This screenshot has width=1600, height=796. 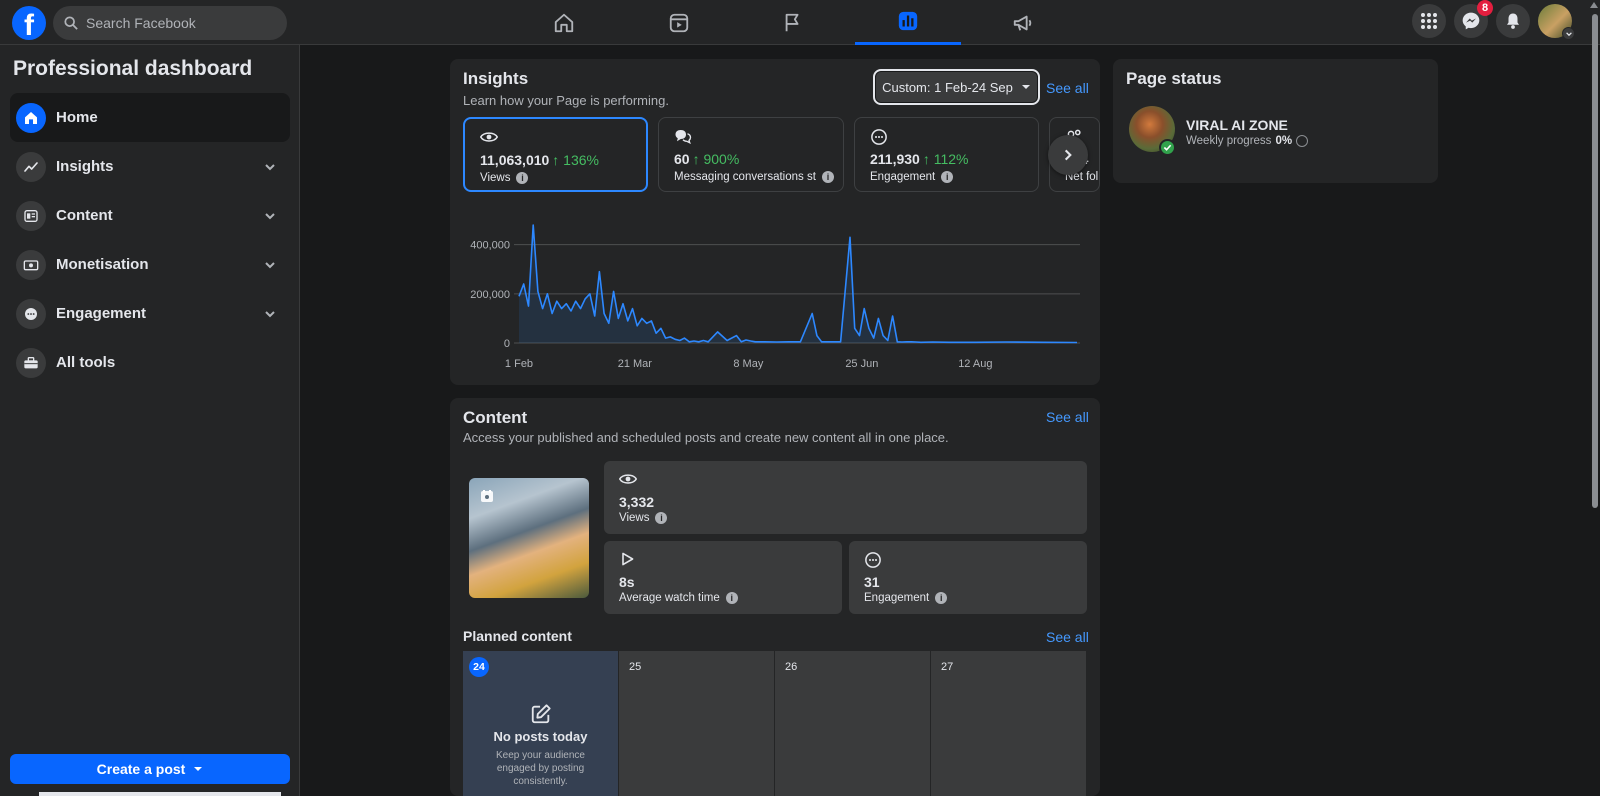 What do you see at coordinates (564, 22) in the screenshot?
I see `nav-tab-home` at bounding box center [564, 22].